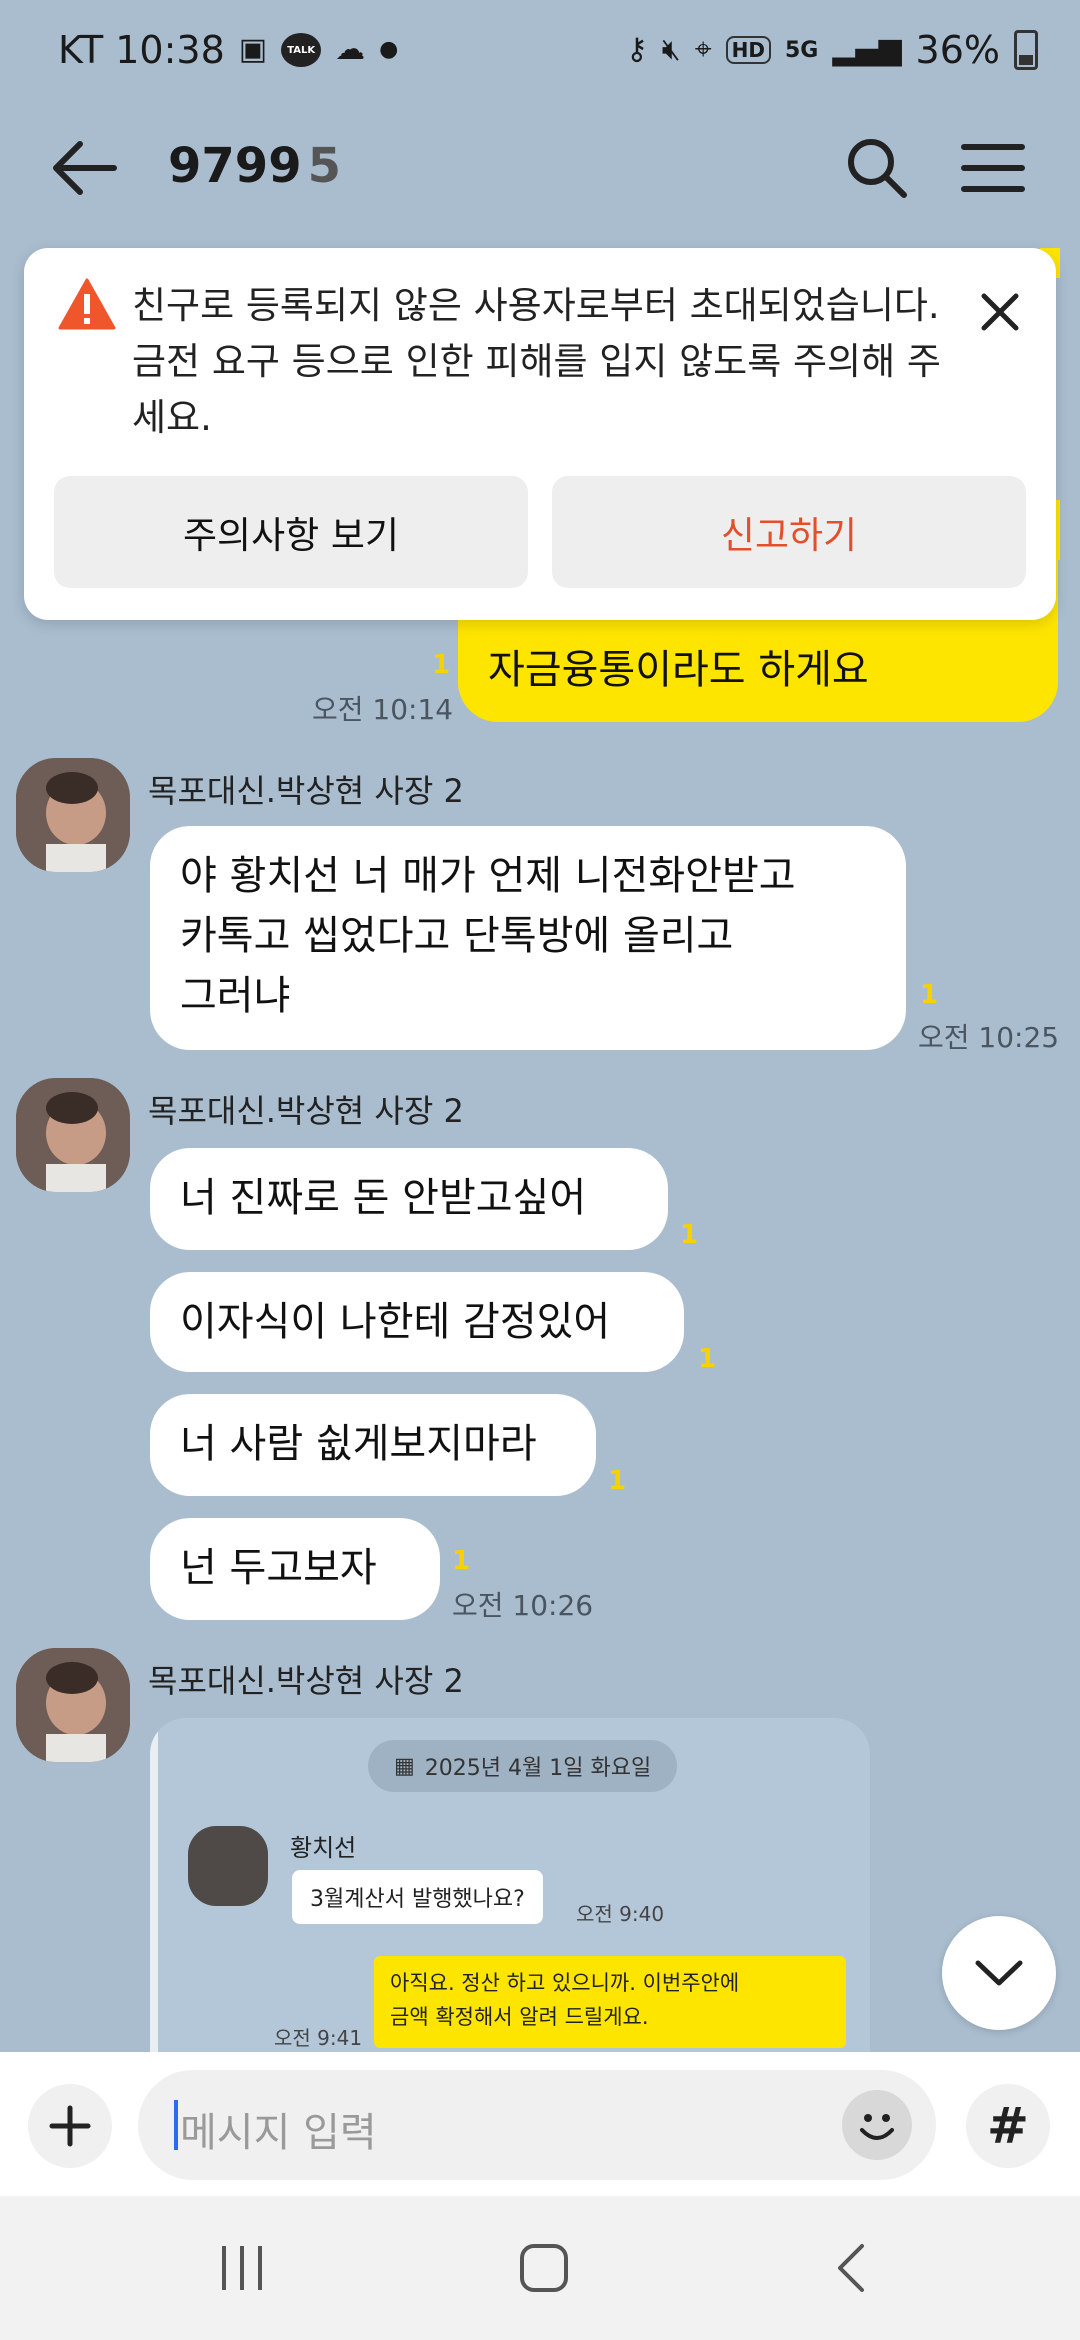 This screenshot has height=2340, width=1080. I want to click on calendar-icon: ▦, so click(404, 1766).